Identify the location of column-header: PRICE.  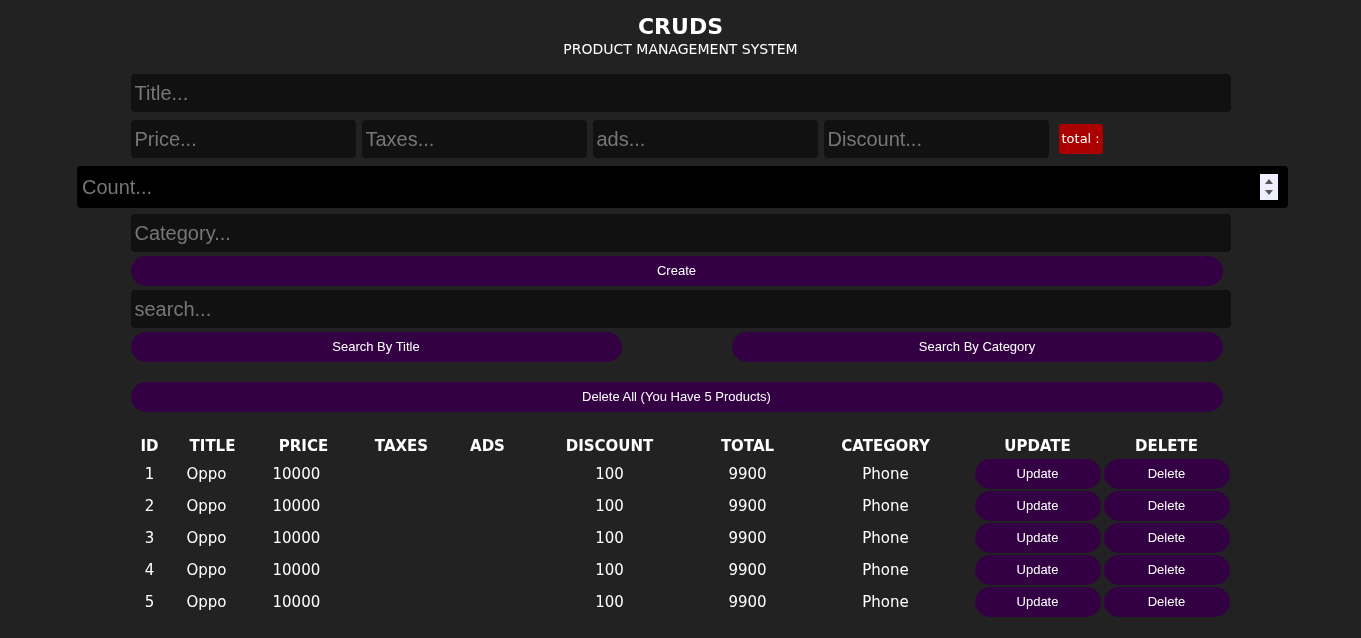
(303, 446).